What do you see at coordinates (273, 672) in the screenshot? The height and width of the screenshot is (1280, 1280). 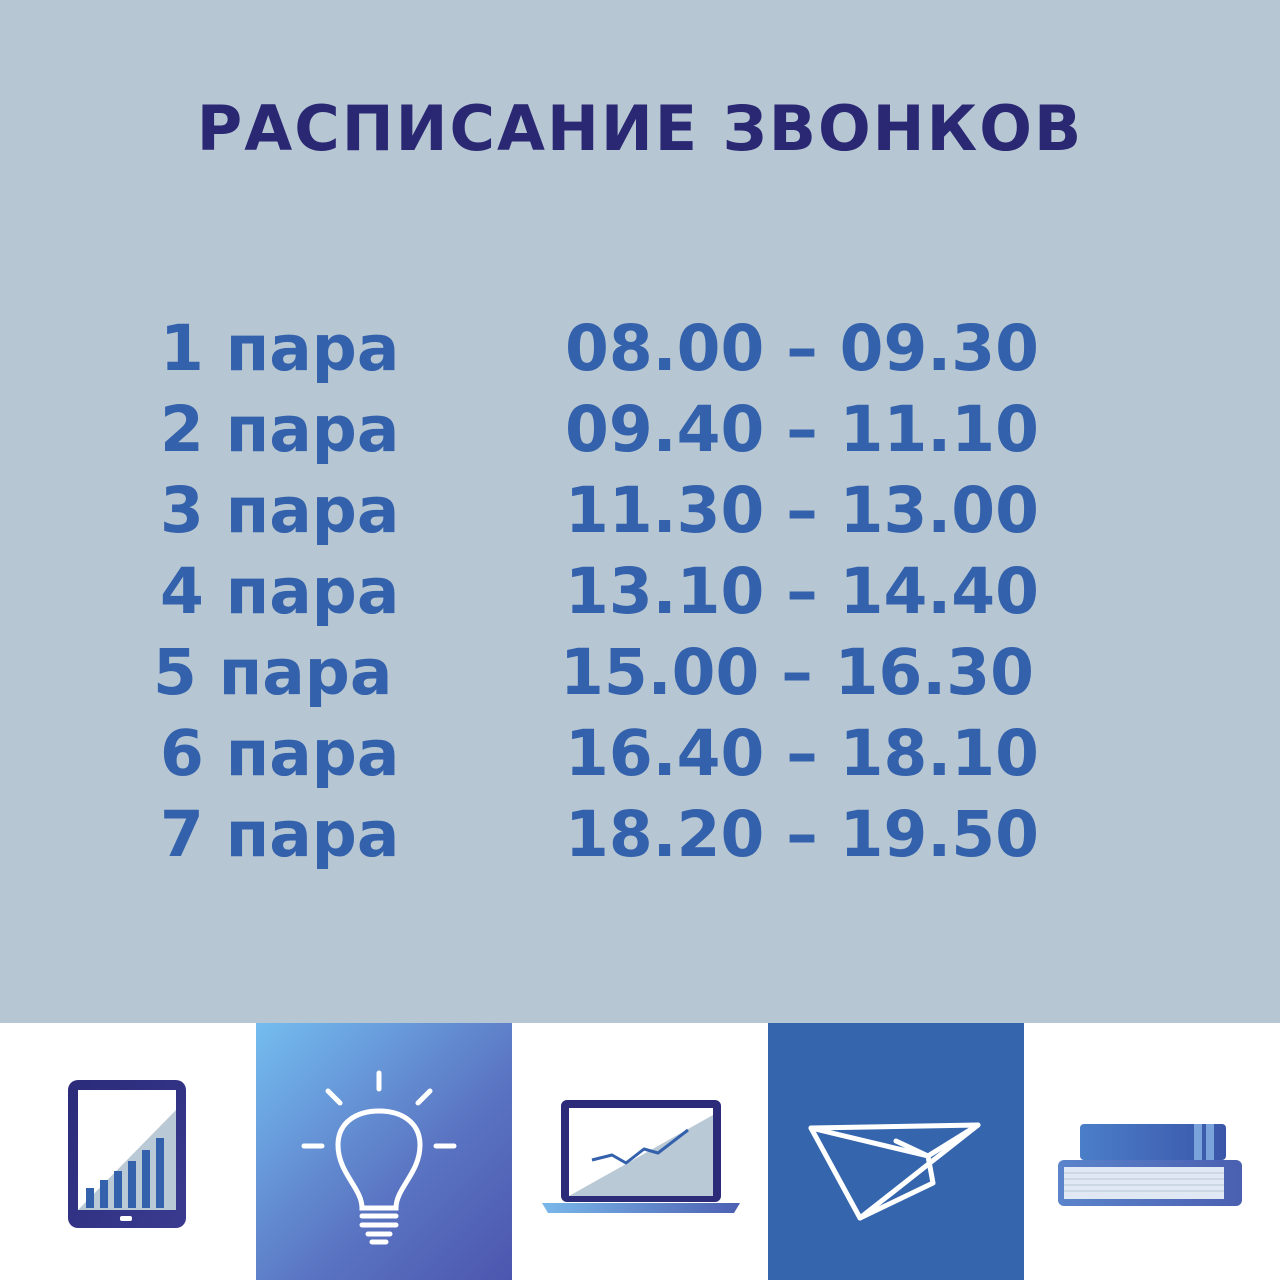 I see `lesson-label: 5 пара` at bounding box center [273, 672].